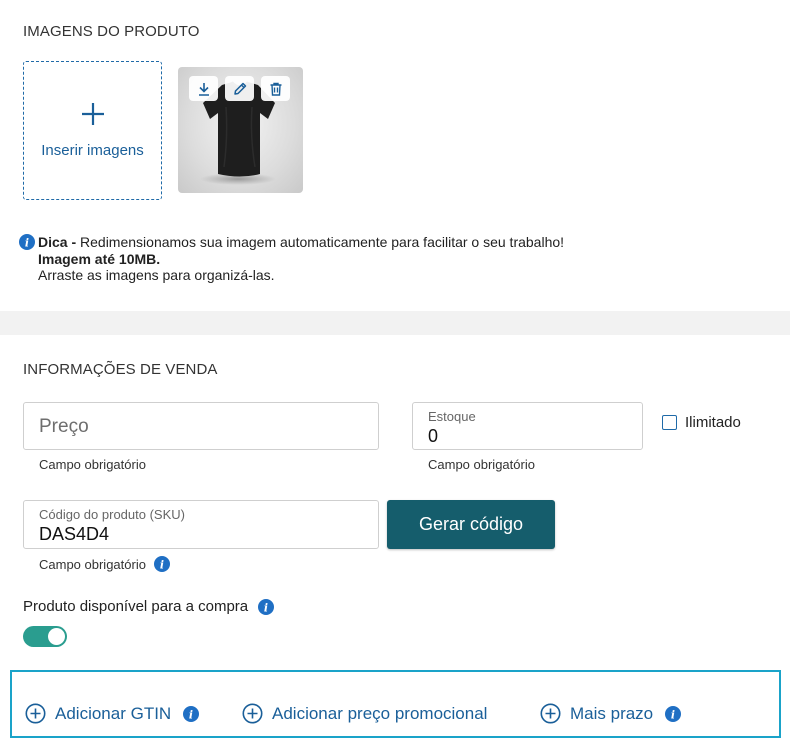  I want to click on checkbox-box, so click(669, 422).